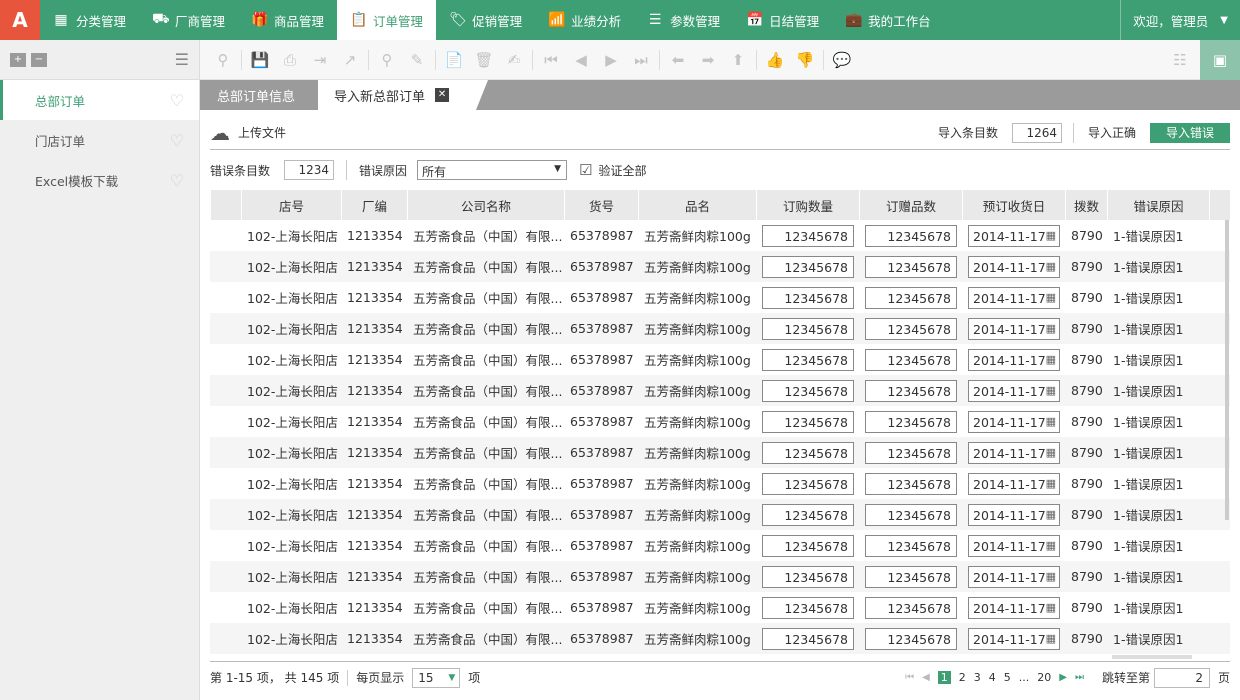 This screenshot has height=700, width=1240. What do you see at coordinates (805, 60) in the screenshot?
I see `thumbs-down-icon: 👎` at bounding box center [805, 60].